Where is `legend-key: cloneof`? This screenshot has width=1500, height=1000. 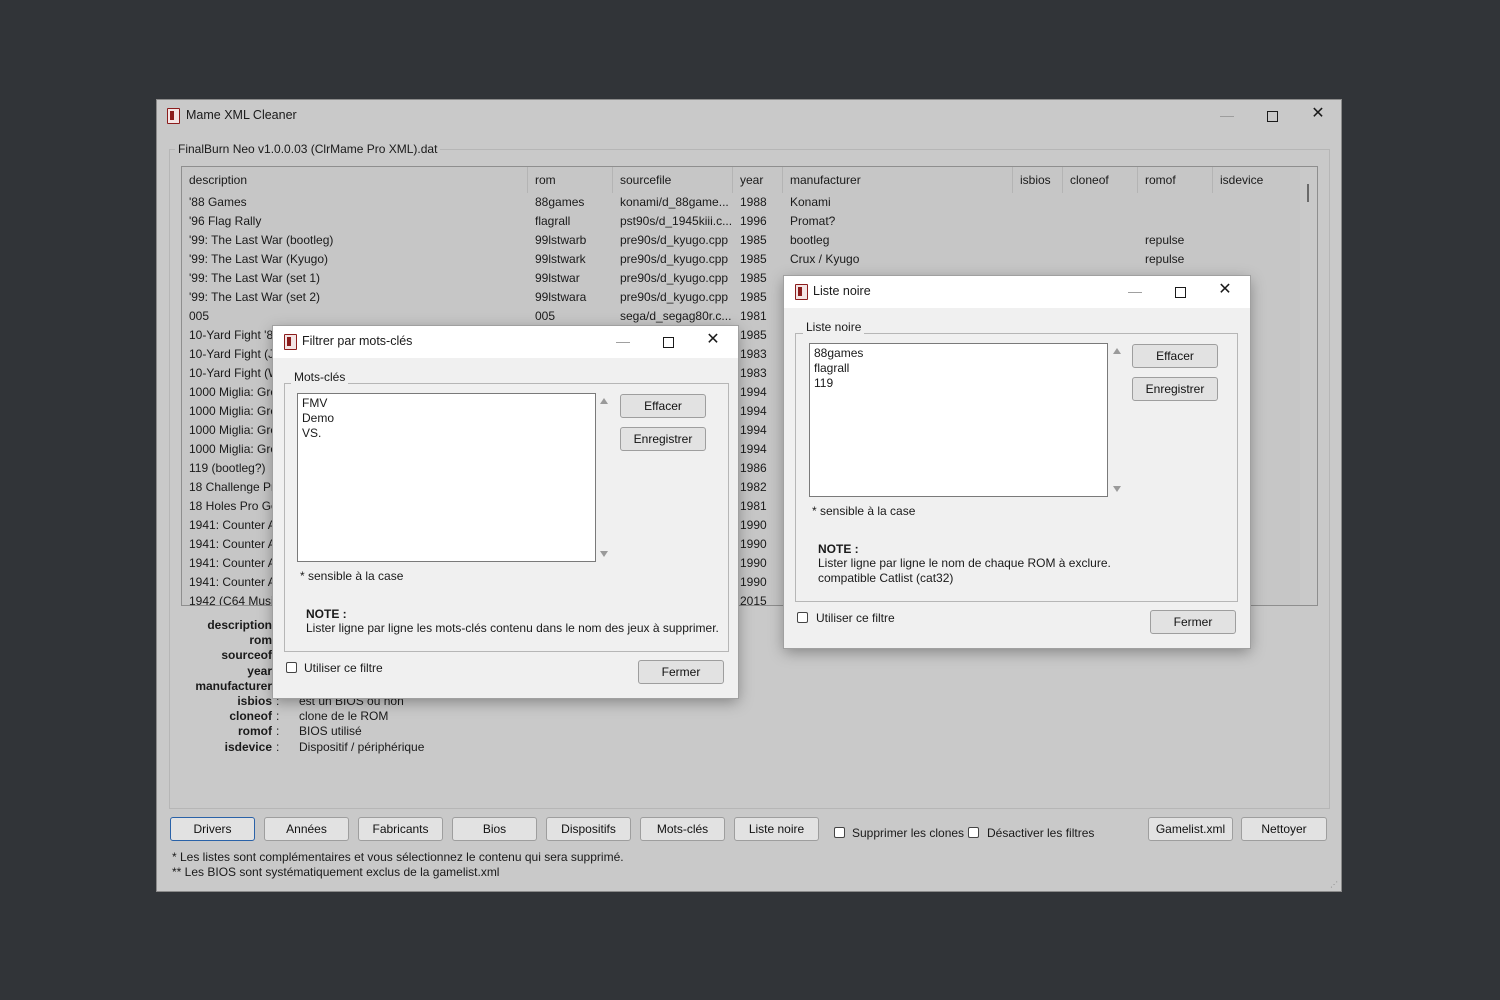
legend-key: cloneof is located at coordinates (250, 716).